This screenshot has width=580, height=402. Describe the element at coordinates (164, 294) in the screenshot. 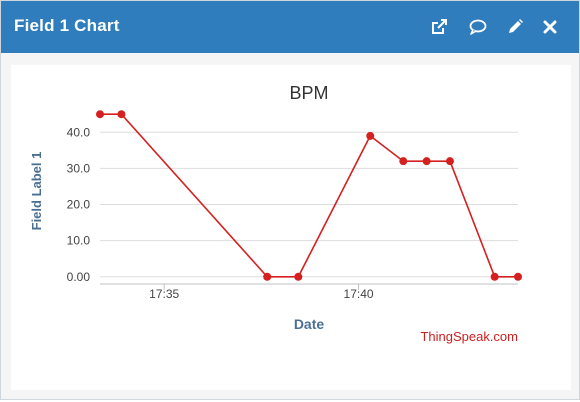

I see `x-tick-label: 17:35` at that location.